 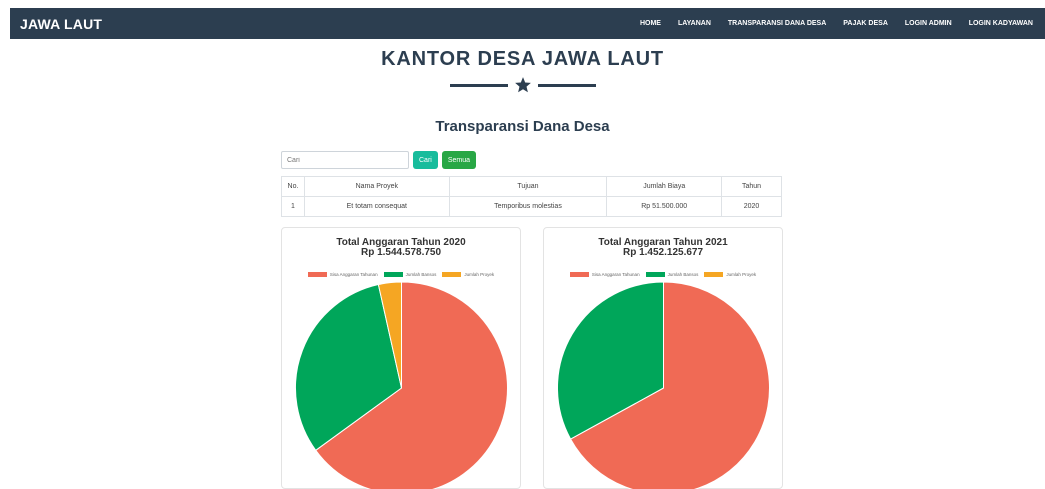 I want to click on divider-line-left, so click(x=478, y=85).